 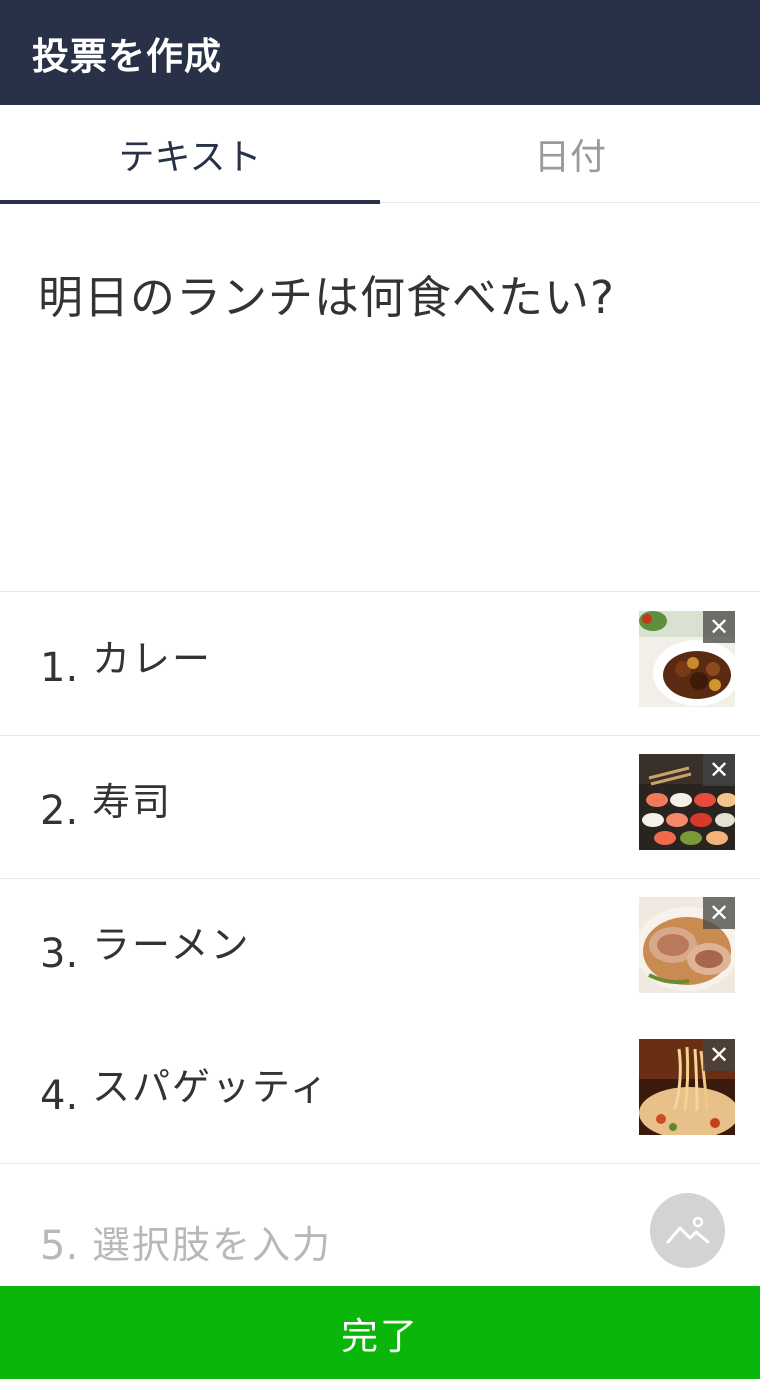 I want to click on tab-text: テキスト, so click(x=190, y=154).